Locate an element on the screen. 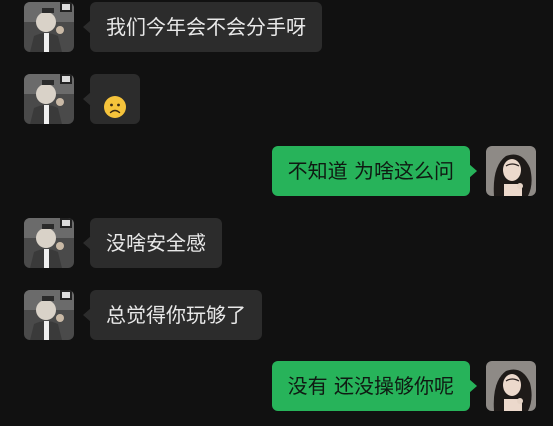 This screenshot has width=553, height=426. message-row: 不知道 为啥这么问 is located at coordinates (403, 171).